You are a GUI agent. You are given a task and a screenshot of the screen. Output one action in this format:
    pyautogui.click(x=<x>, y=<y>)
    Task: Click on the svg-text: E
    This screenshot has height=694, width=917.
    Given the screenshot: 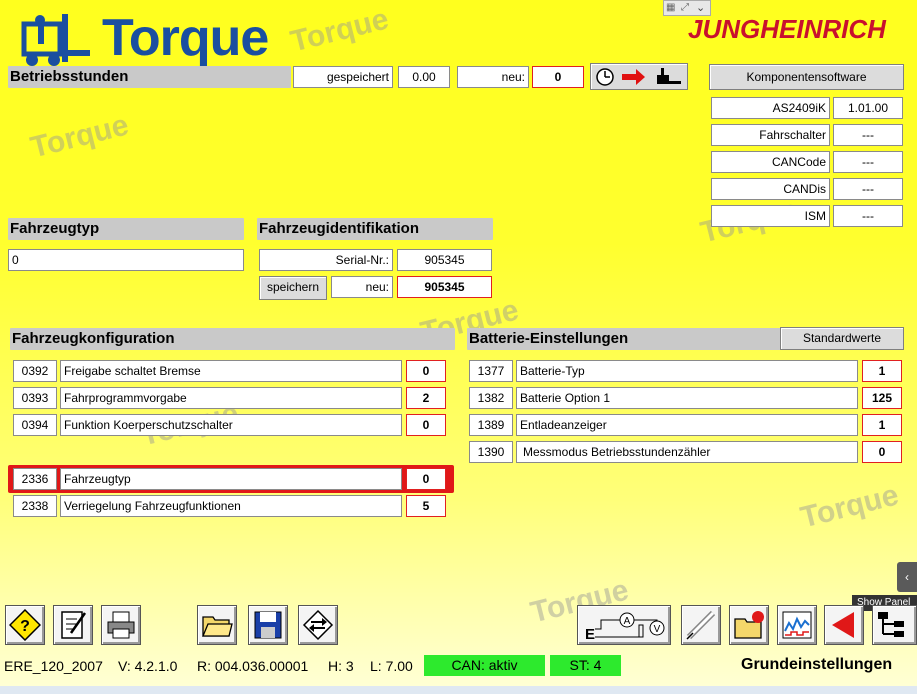 What is the action you would take?
    pyautogui.click(x=590, y=633)
    